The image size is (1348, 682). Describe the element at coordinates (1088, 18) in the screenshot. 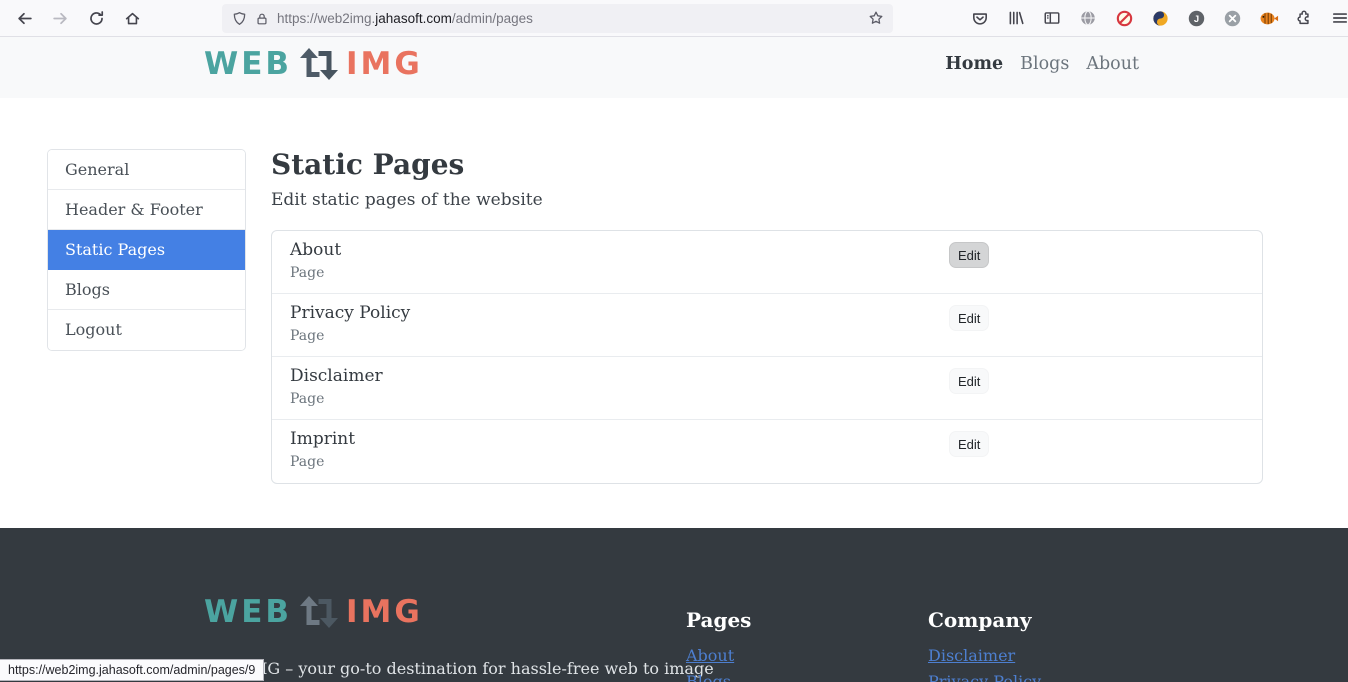

I see `globe-extension-icon` at that location.